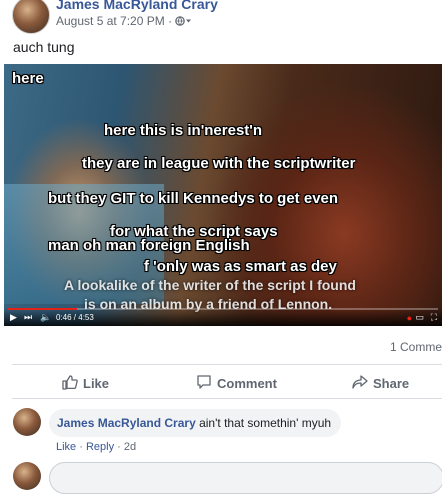 This screenshot has height=494, width=442. What do you see at coordinates (100, 447) in the screenshot?
I see `comment-reply-link: Reply` at bounding box center [100, 447].